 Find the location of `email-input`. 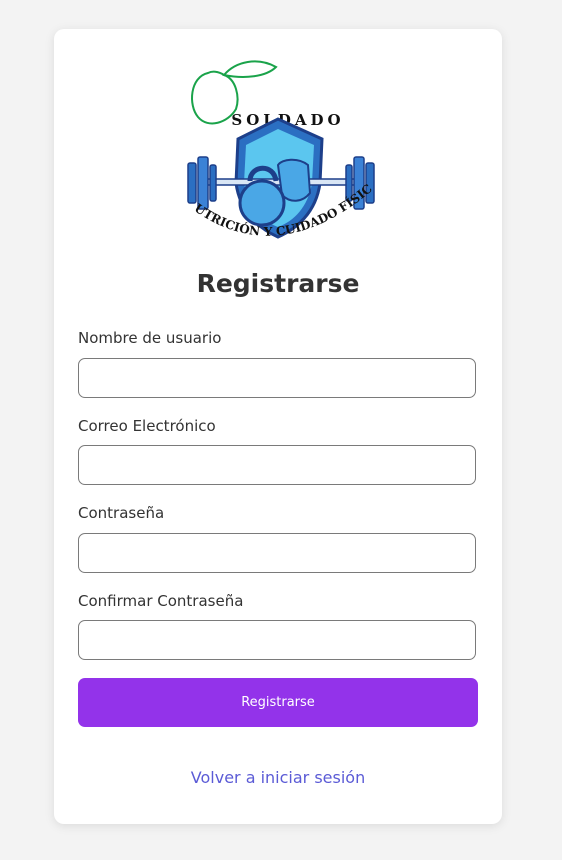

email-input is located at coordinates (277, 465).